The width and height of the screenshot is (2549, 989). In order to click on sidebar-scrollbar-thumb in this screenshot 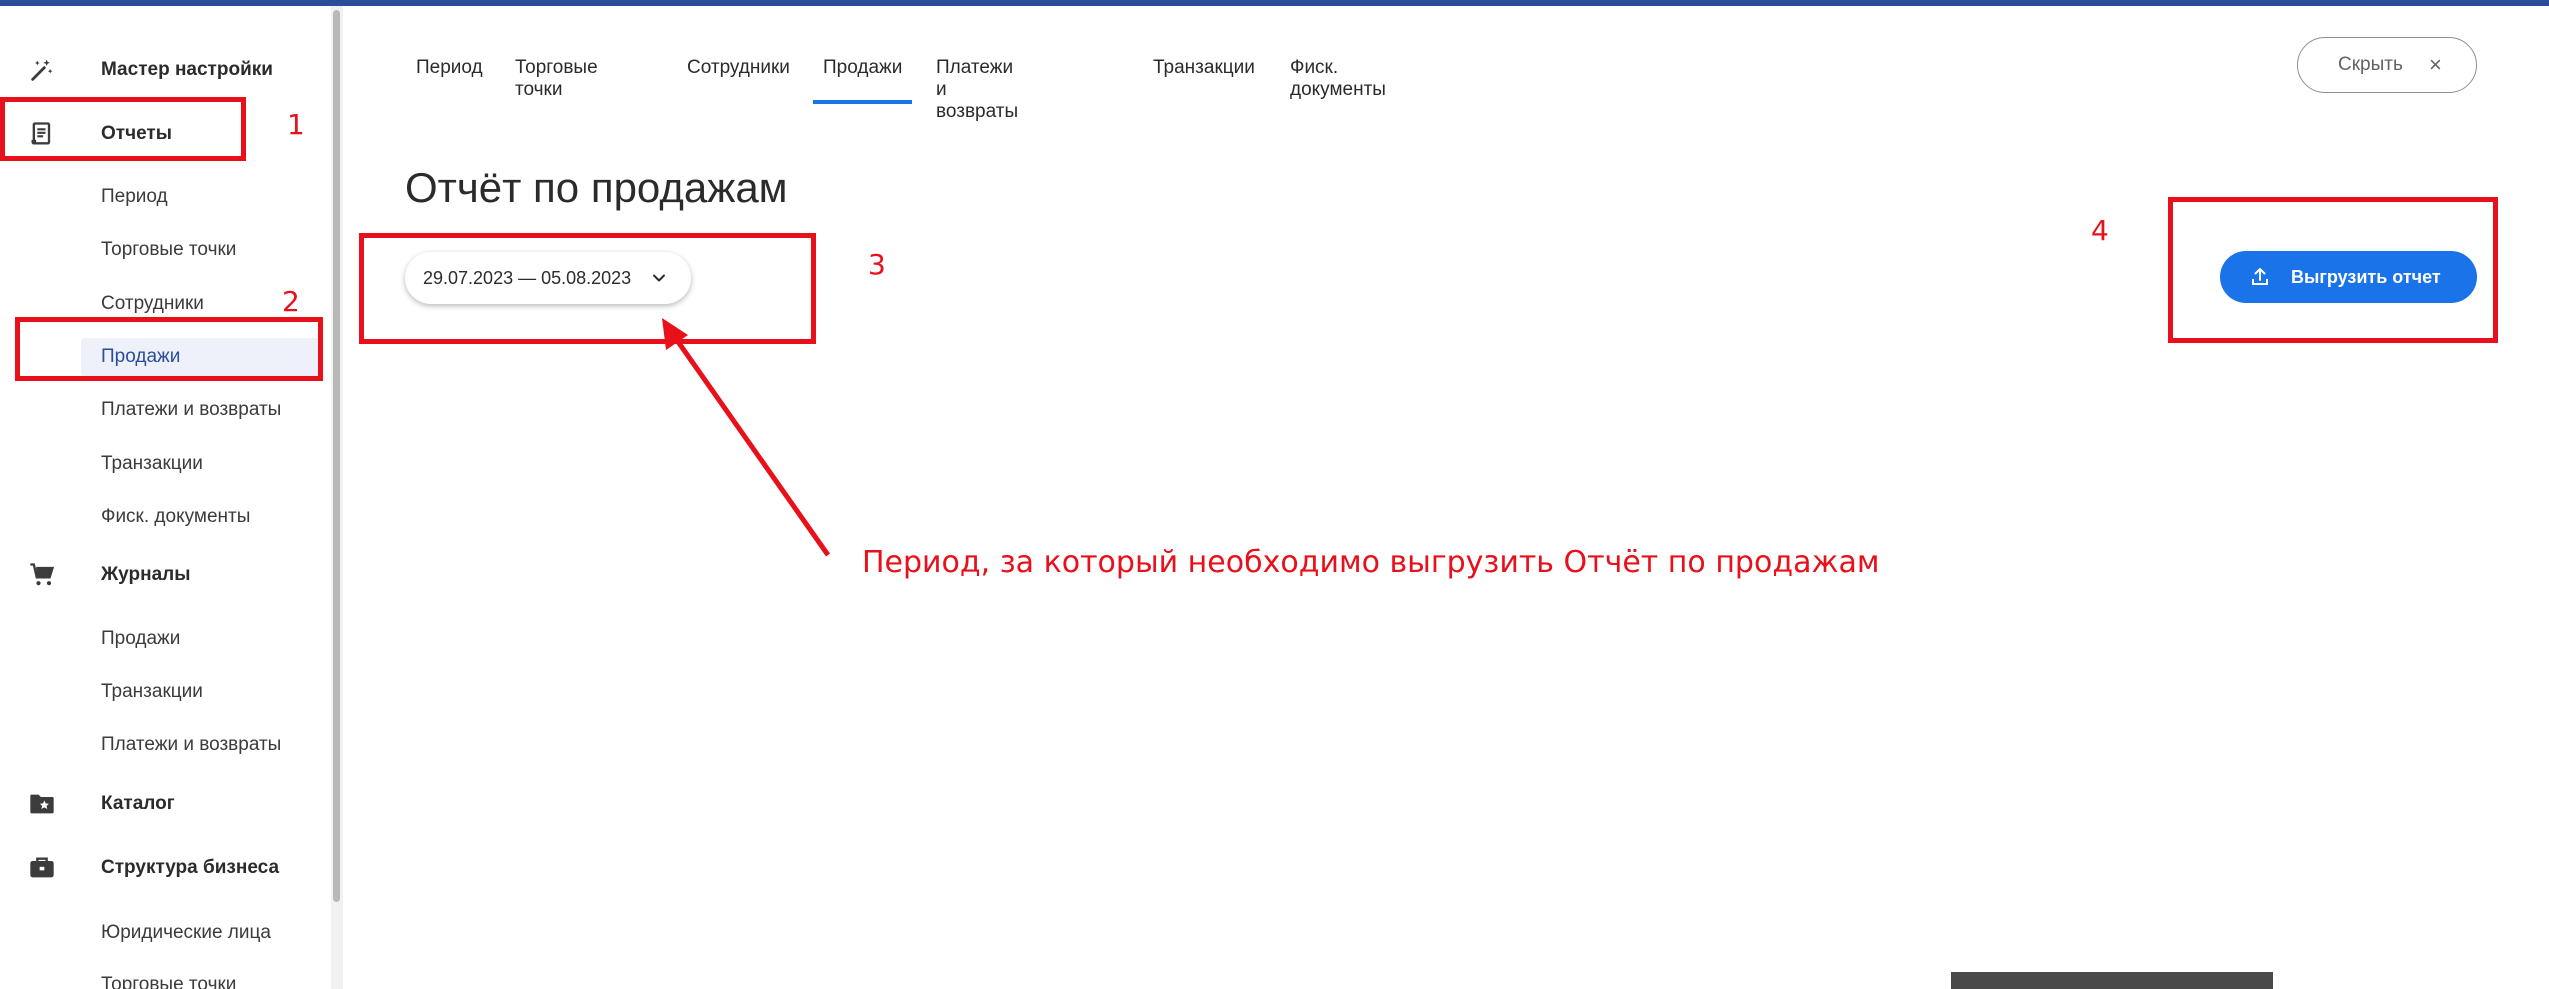, I will do `click(336, 456)`.